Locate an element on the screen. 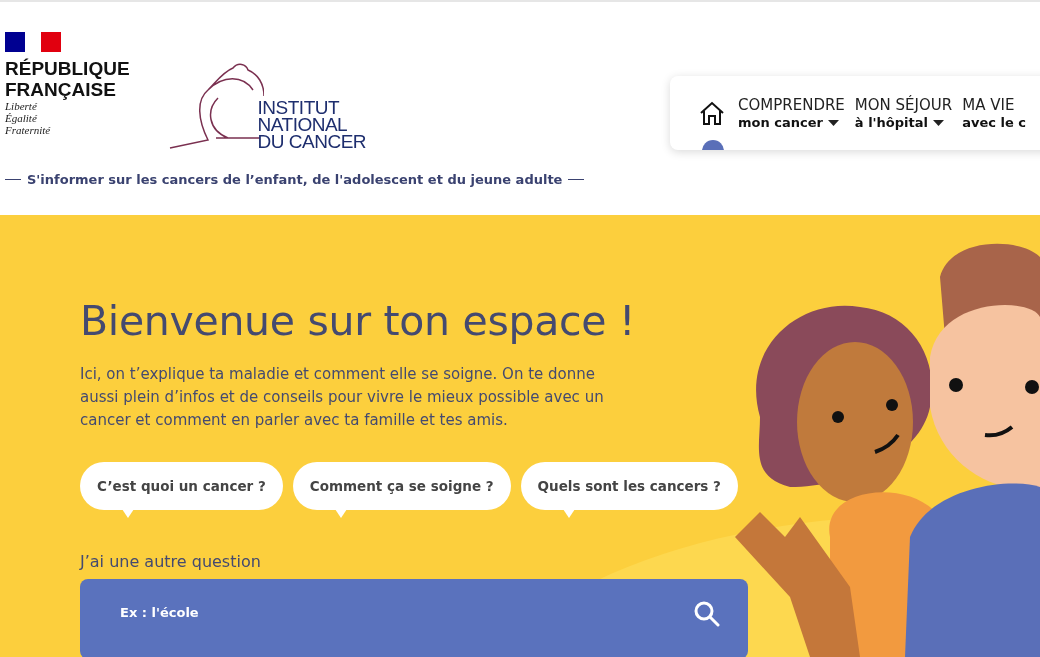 This screenshot has width=1040, height=657. question-bubble: Comment ça se soigne ? is located at coordinates (401, 486).